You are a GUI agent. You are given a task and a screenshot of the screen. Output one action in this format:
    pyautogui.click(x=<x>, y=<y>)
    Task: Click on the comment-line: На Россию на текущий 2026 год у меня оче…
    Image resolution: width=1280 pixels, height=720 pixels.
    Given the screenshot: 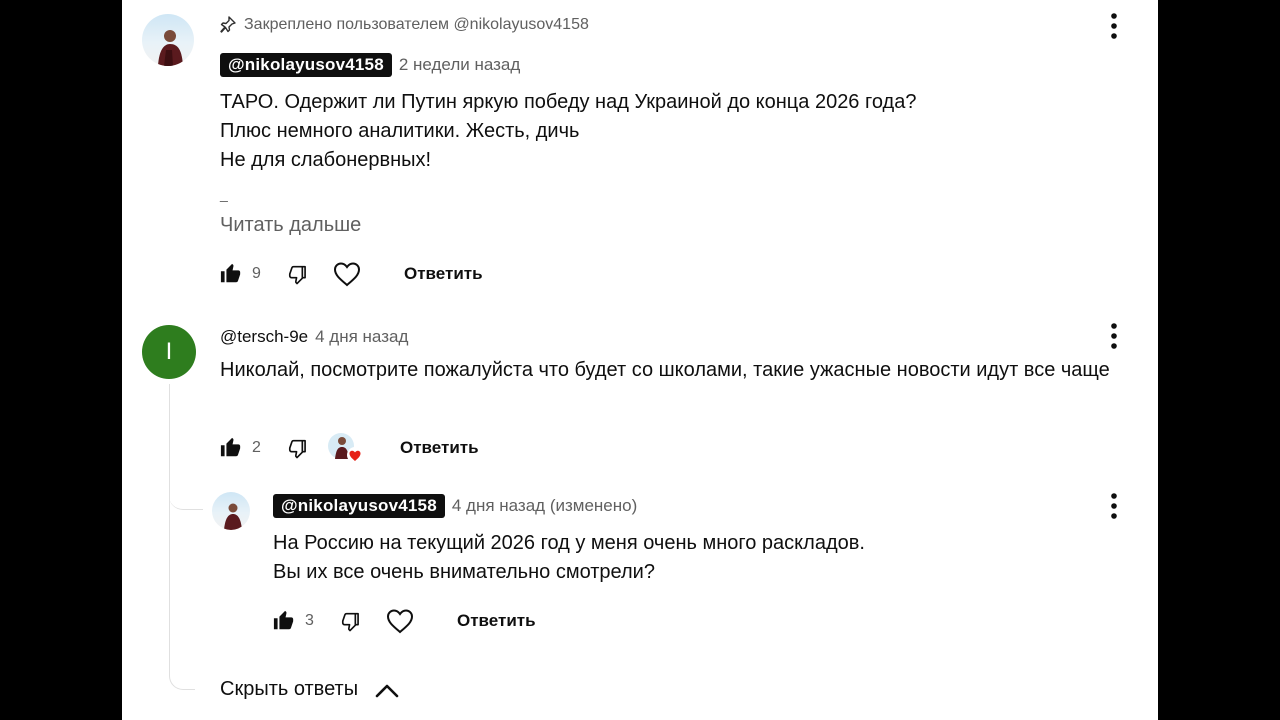 What is the action you would take?
    pyautogui.click(x=569, y=543)
    